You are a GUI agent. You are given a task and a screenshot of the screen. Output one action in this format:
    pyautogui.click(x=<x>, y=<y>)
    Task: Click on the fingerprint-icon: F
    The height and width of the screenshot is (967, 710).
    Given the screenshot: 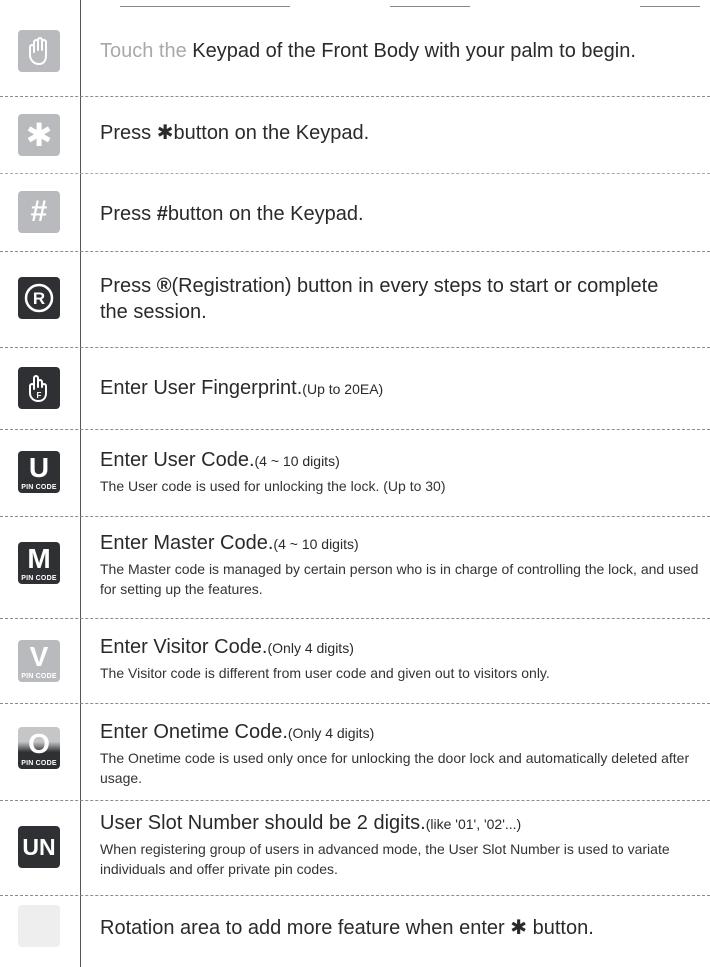 What is the action you would take?
    pyautogui.click(x=39, y=388)
    